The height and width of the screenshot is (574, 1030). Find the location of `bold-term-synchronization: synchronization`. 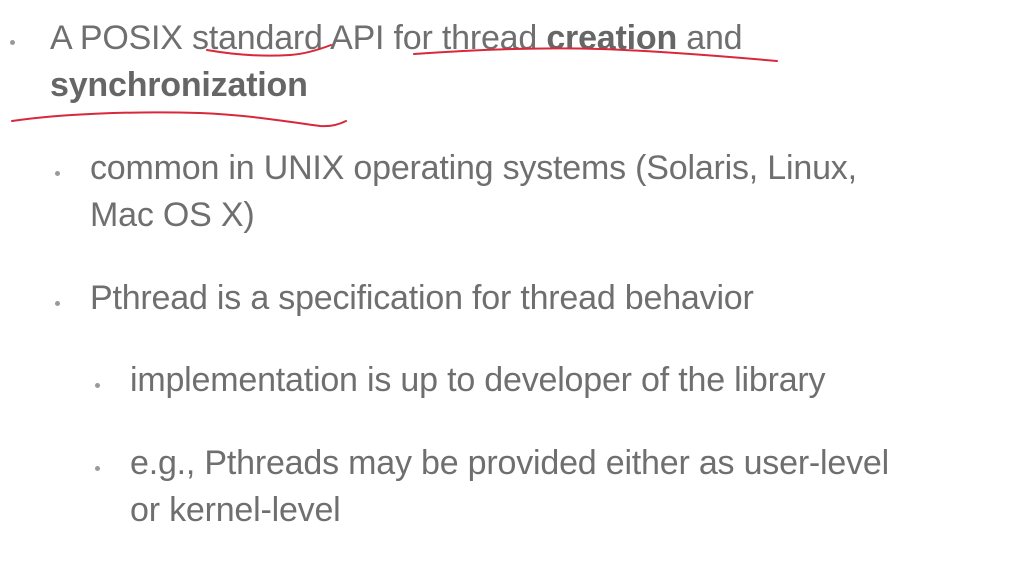

bold-term-synchronization: synchronization is located at coordinates (179, 85).